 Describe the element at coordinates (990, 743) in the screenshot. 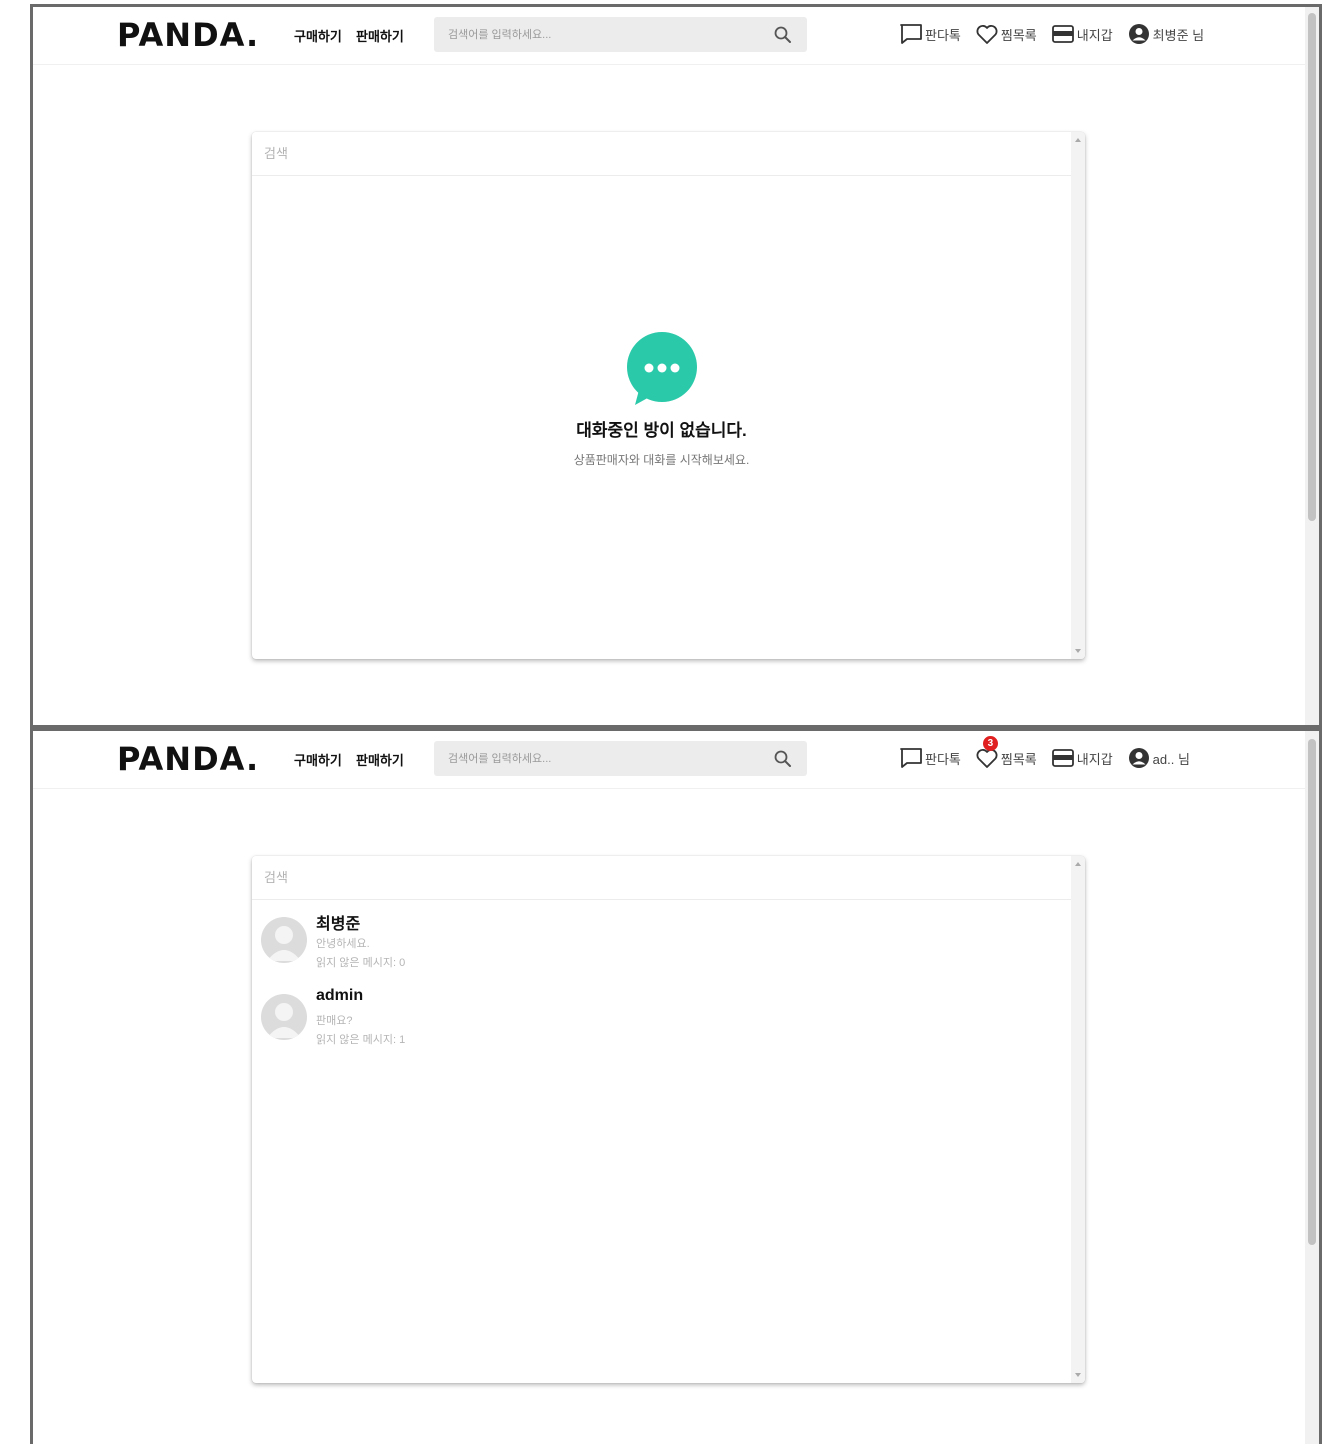

I see `wishlist-count-badge: 3` at that location.